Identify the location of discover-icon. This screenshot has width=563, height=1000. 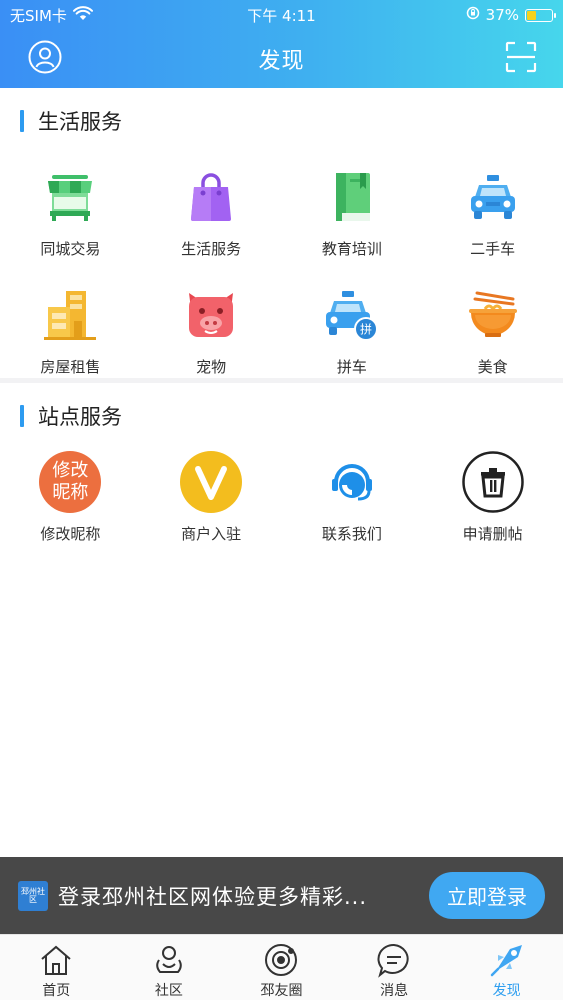
(507, 960).